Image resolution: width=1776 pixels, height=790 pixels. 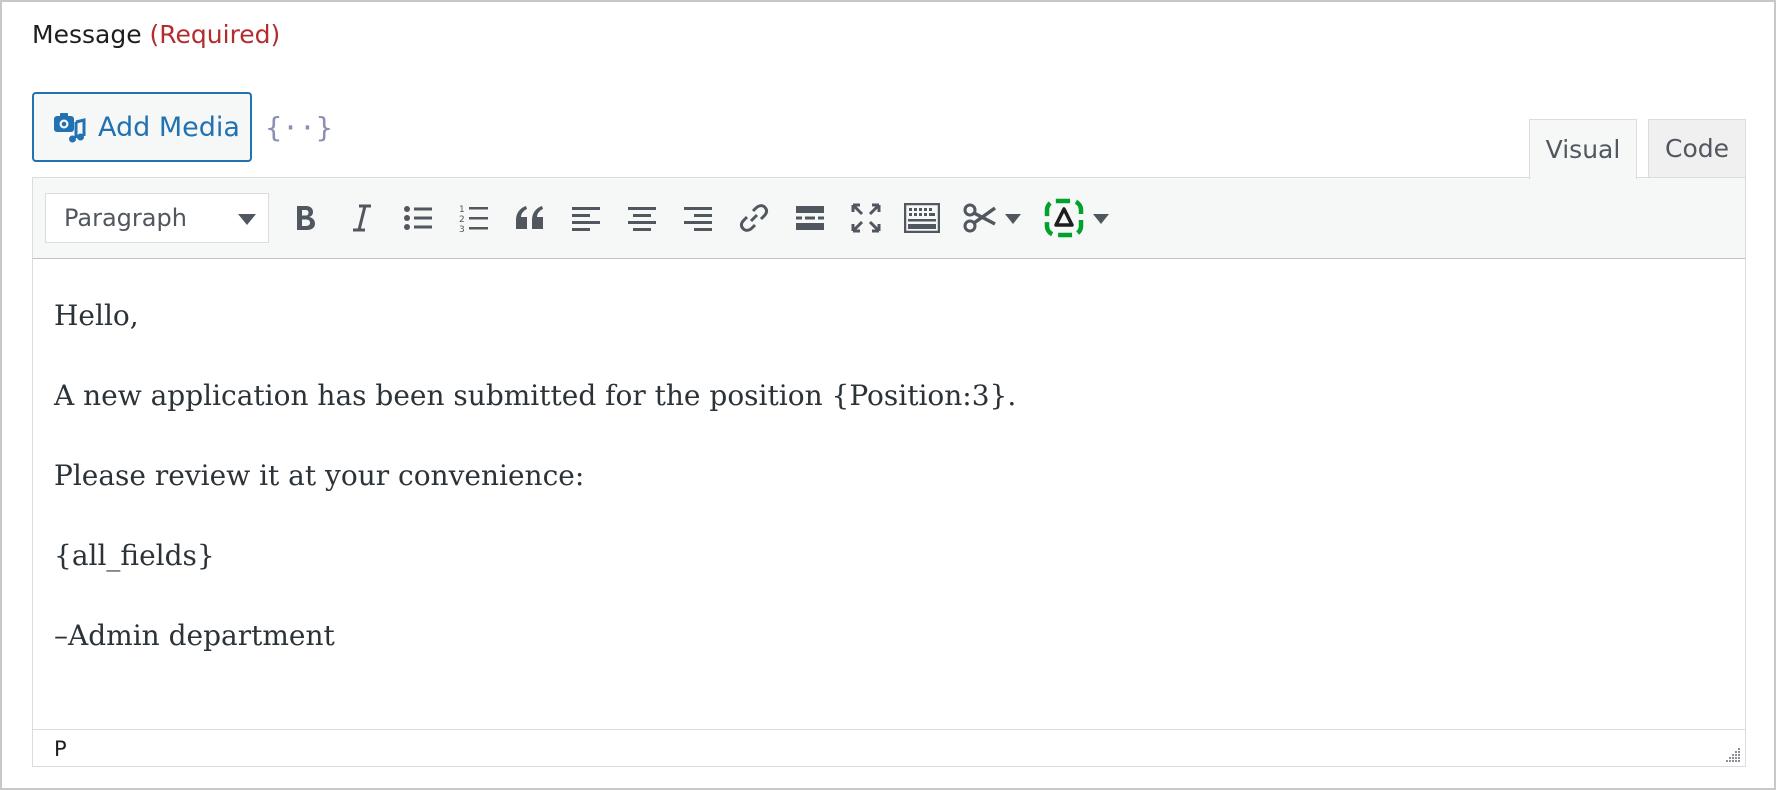 I want to click on blockquote-button, so click(x=530, y=218).